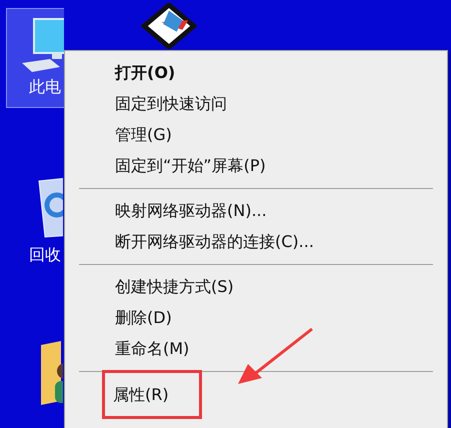  I want to click on menu-item: 重命名(M), so click(152, 349).